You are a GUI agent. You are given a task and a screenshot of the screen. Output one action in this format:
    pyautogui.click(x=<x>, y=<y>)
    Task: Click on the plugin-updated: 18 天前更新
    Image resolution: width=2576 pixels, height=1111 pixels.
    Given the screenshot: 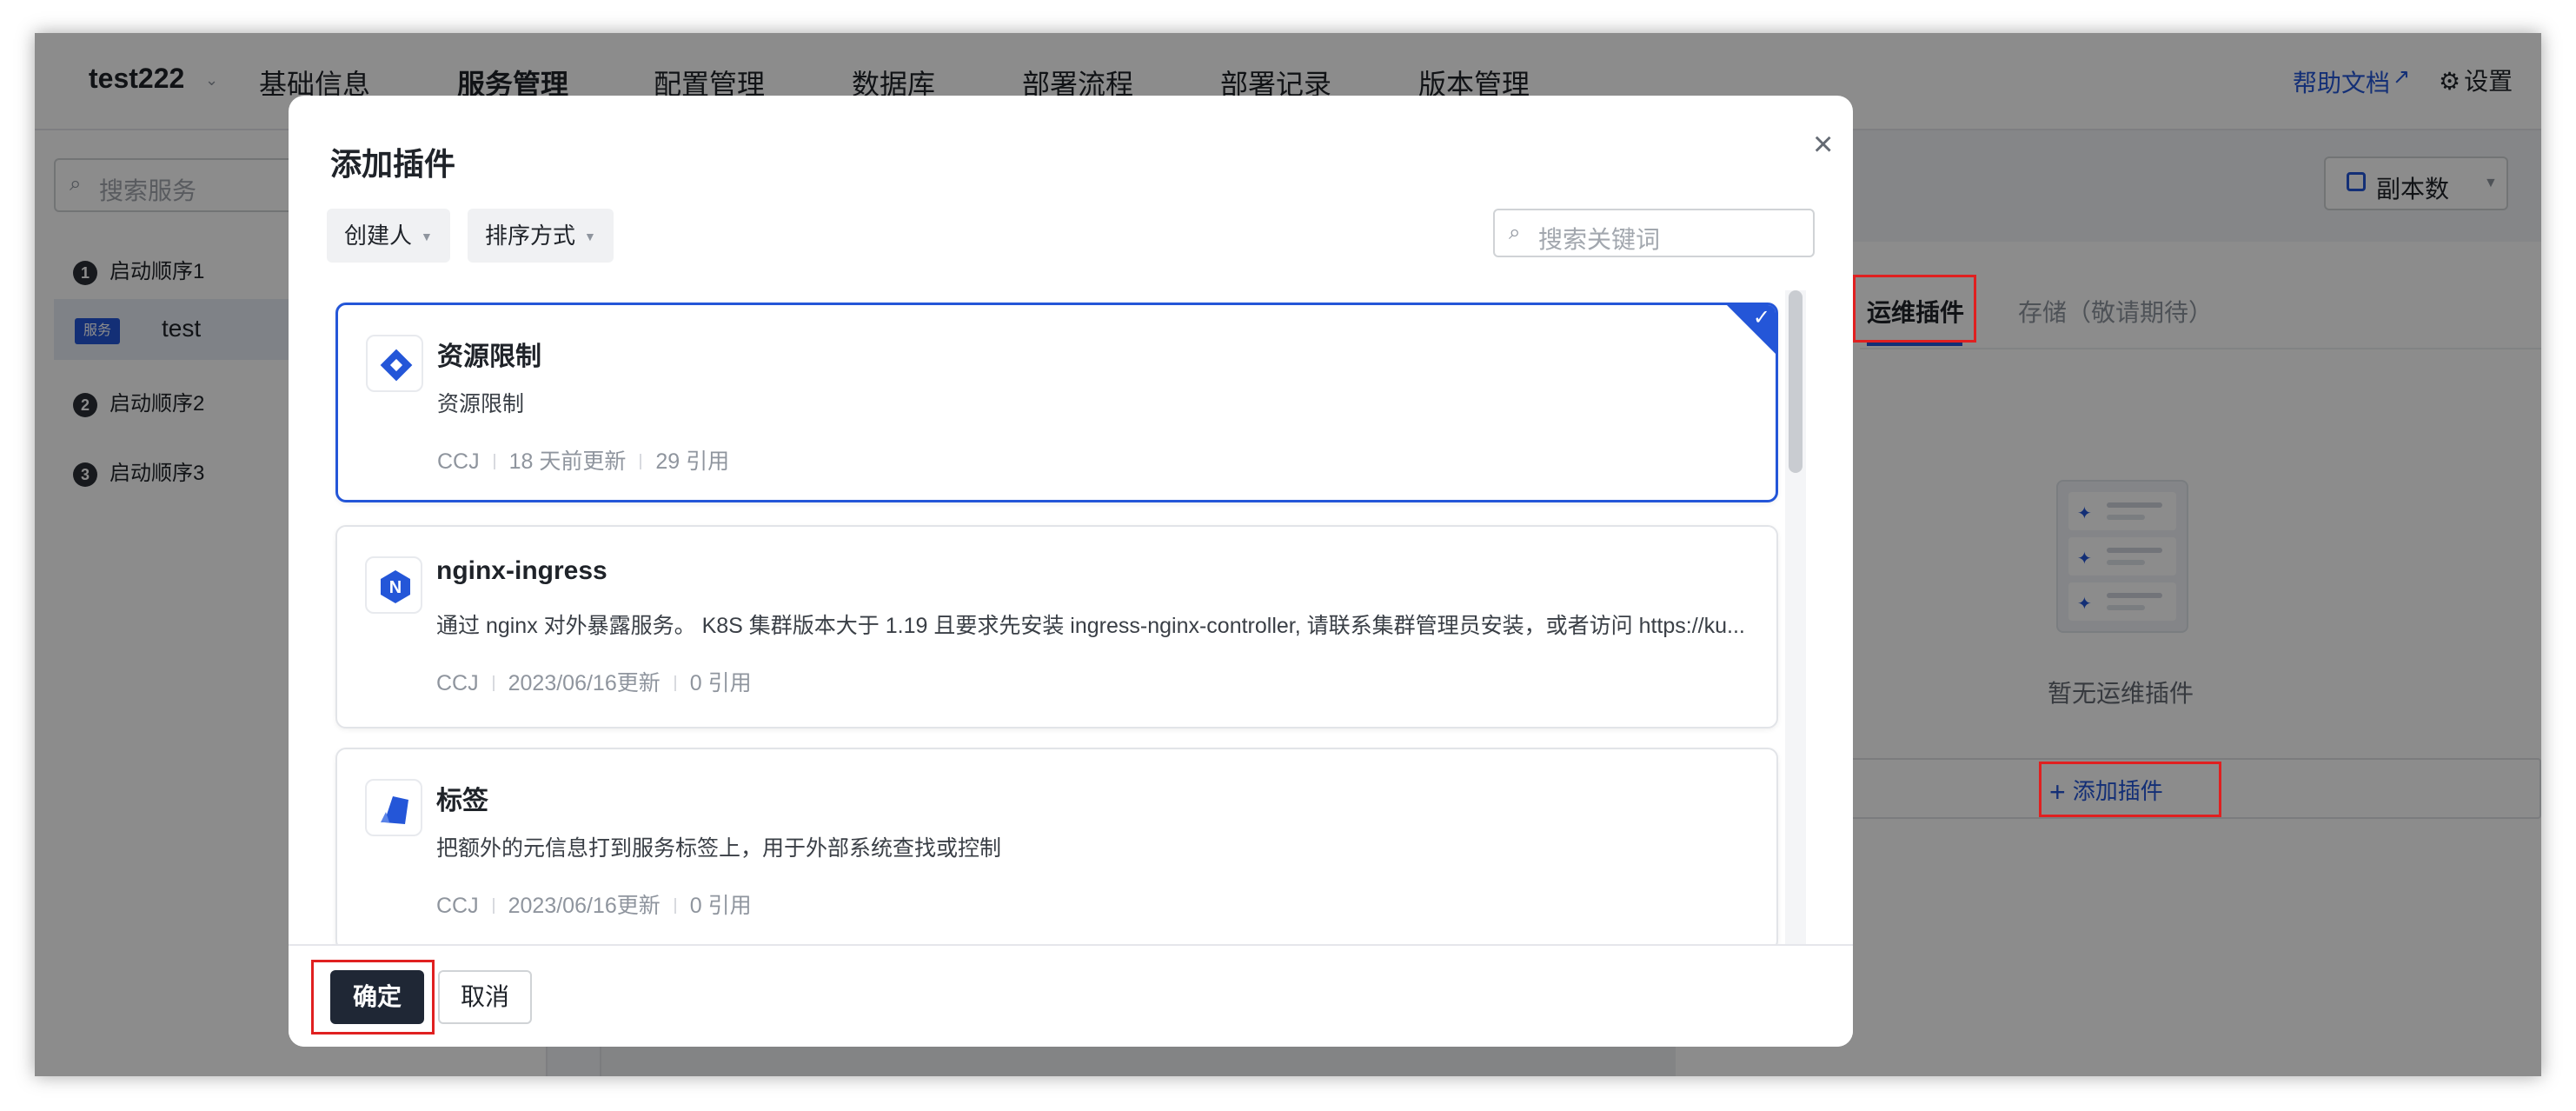 What is the action you would take?
    pyautogui.click(x=567, y=461)
    